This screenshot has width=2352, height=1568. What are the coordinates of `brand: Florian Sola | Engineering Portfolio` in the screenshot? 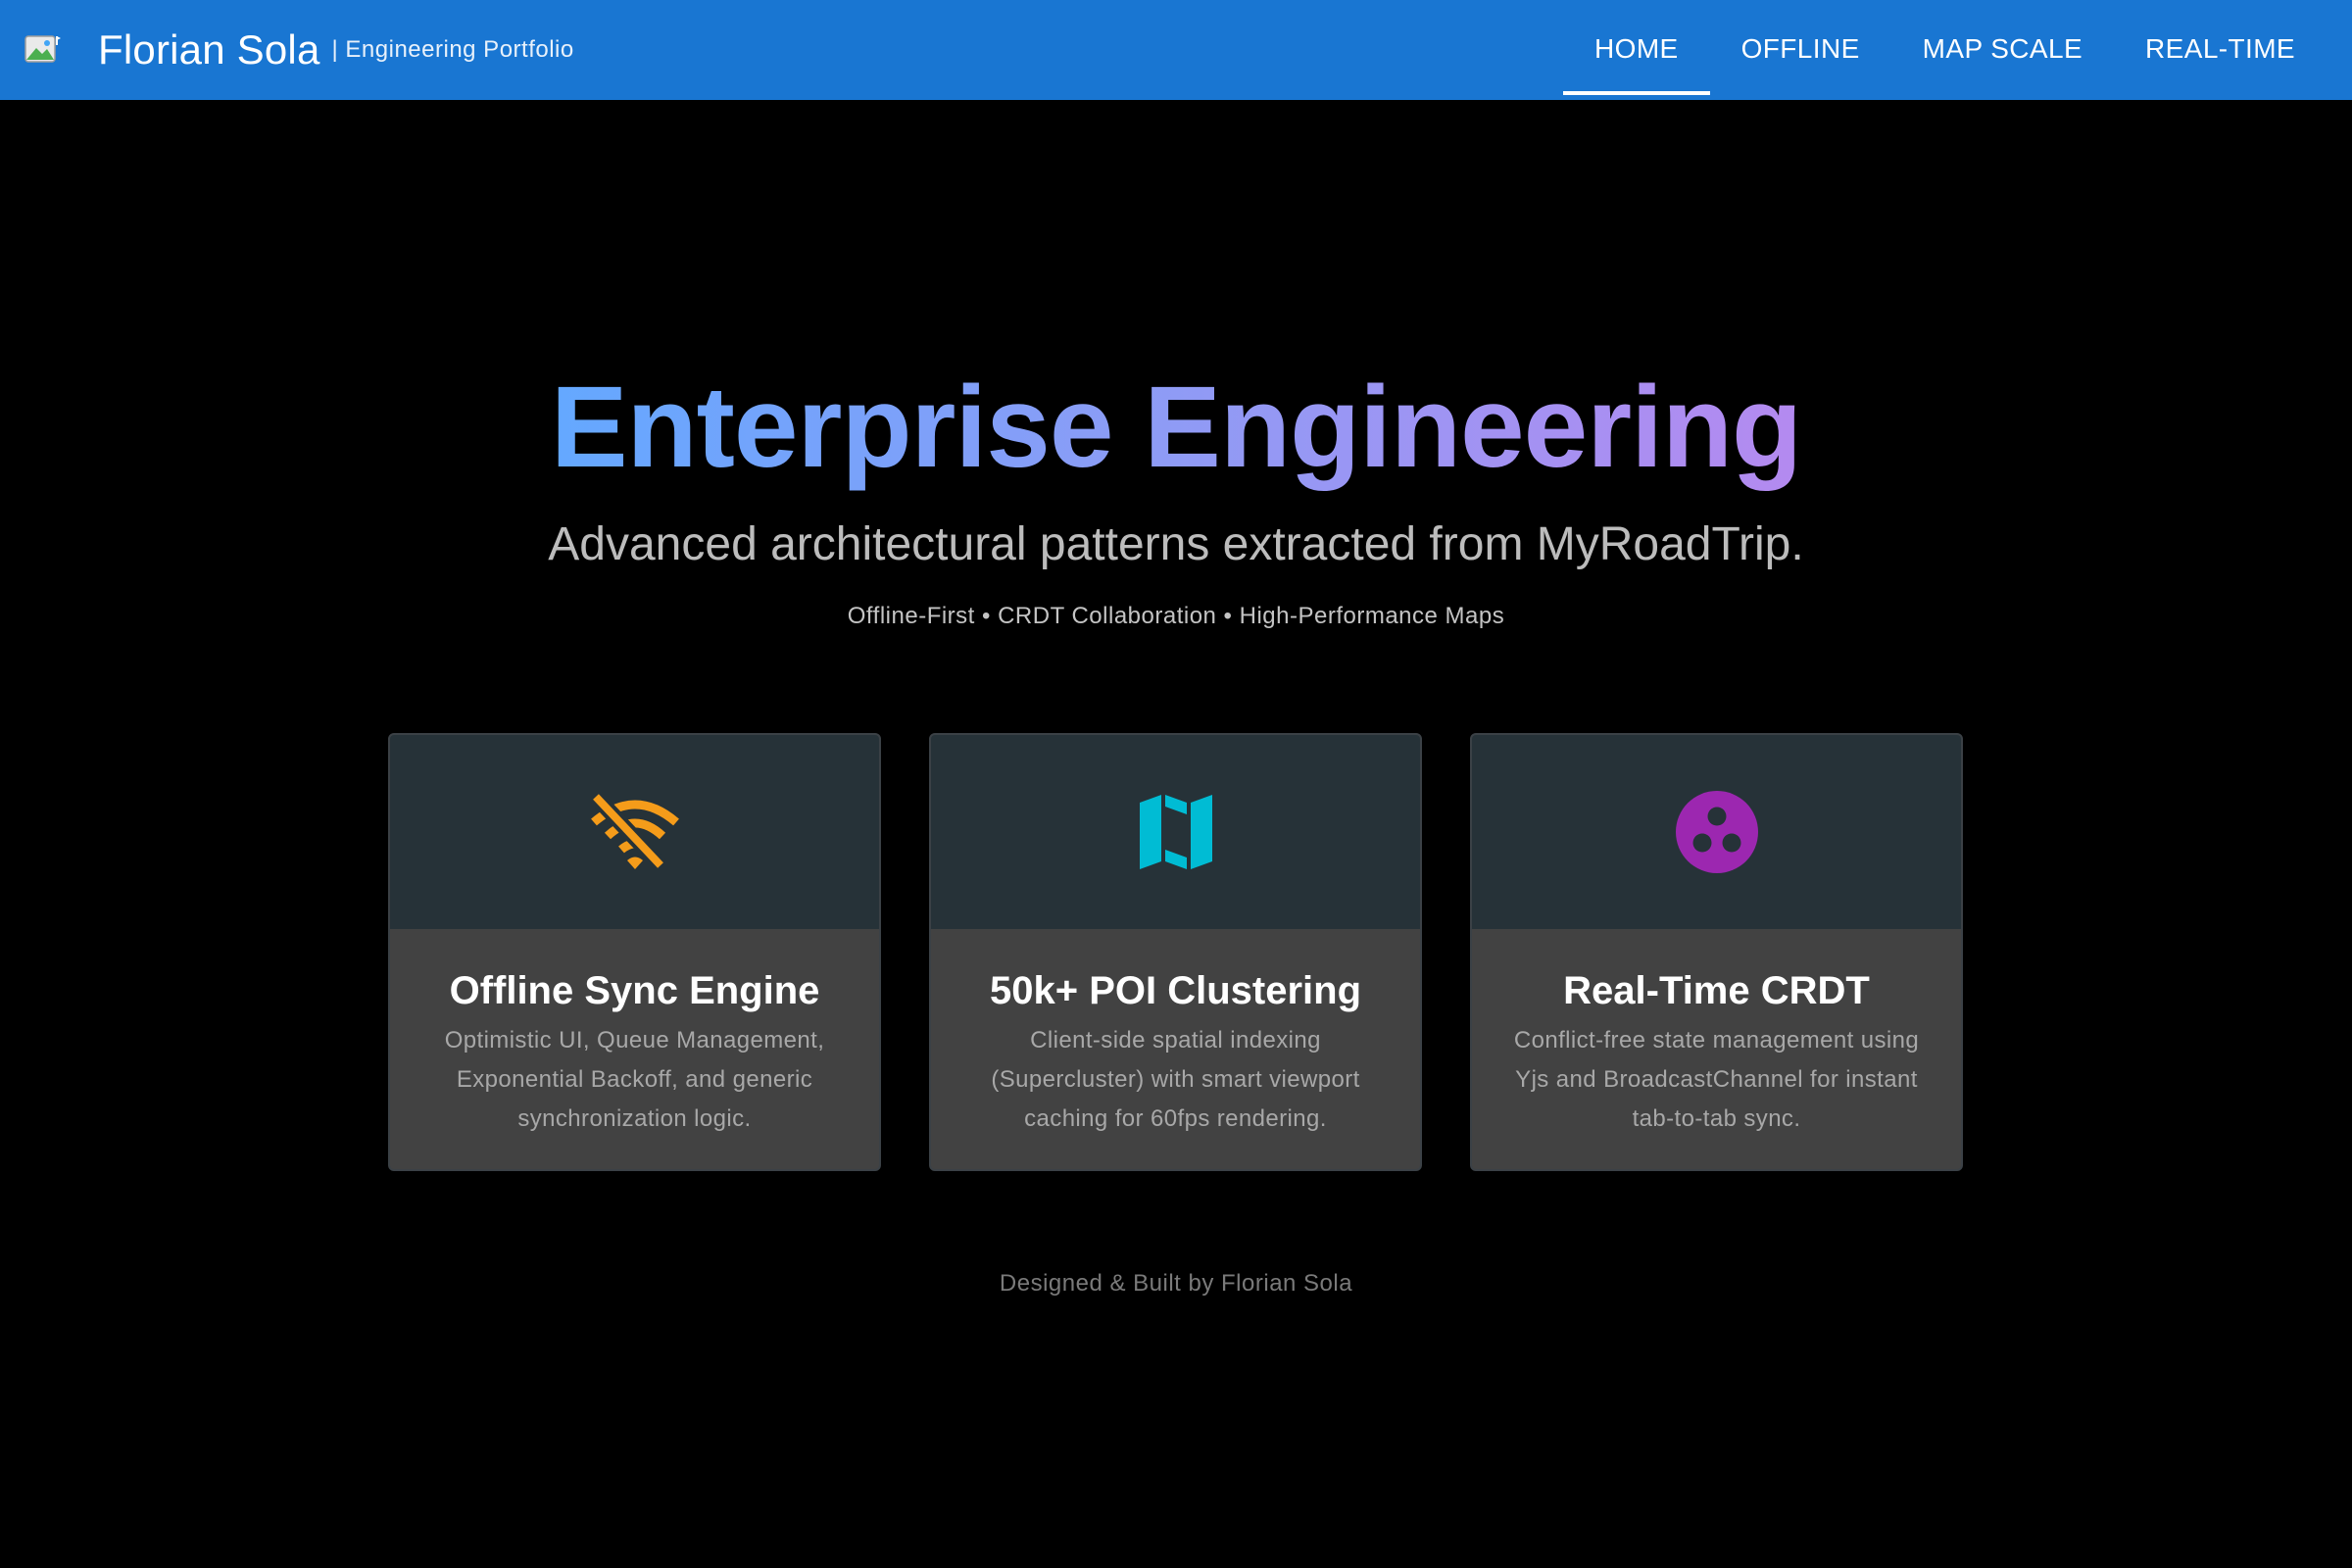 It's located at (299, 50).